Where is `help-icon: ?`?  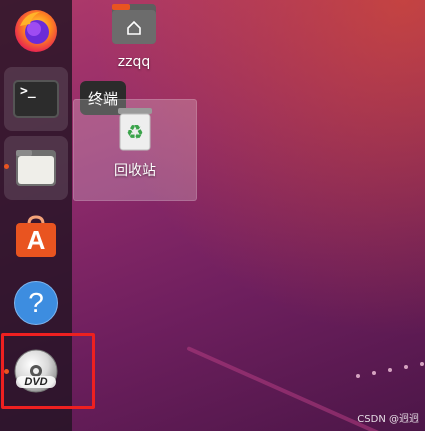 help-icon: ? is located at coordinates (36, 303).